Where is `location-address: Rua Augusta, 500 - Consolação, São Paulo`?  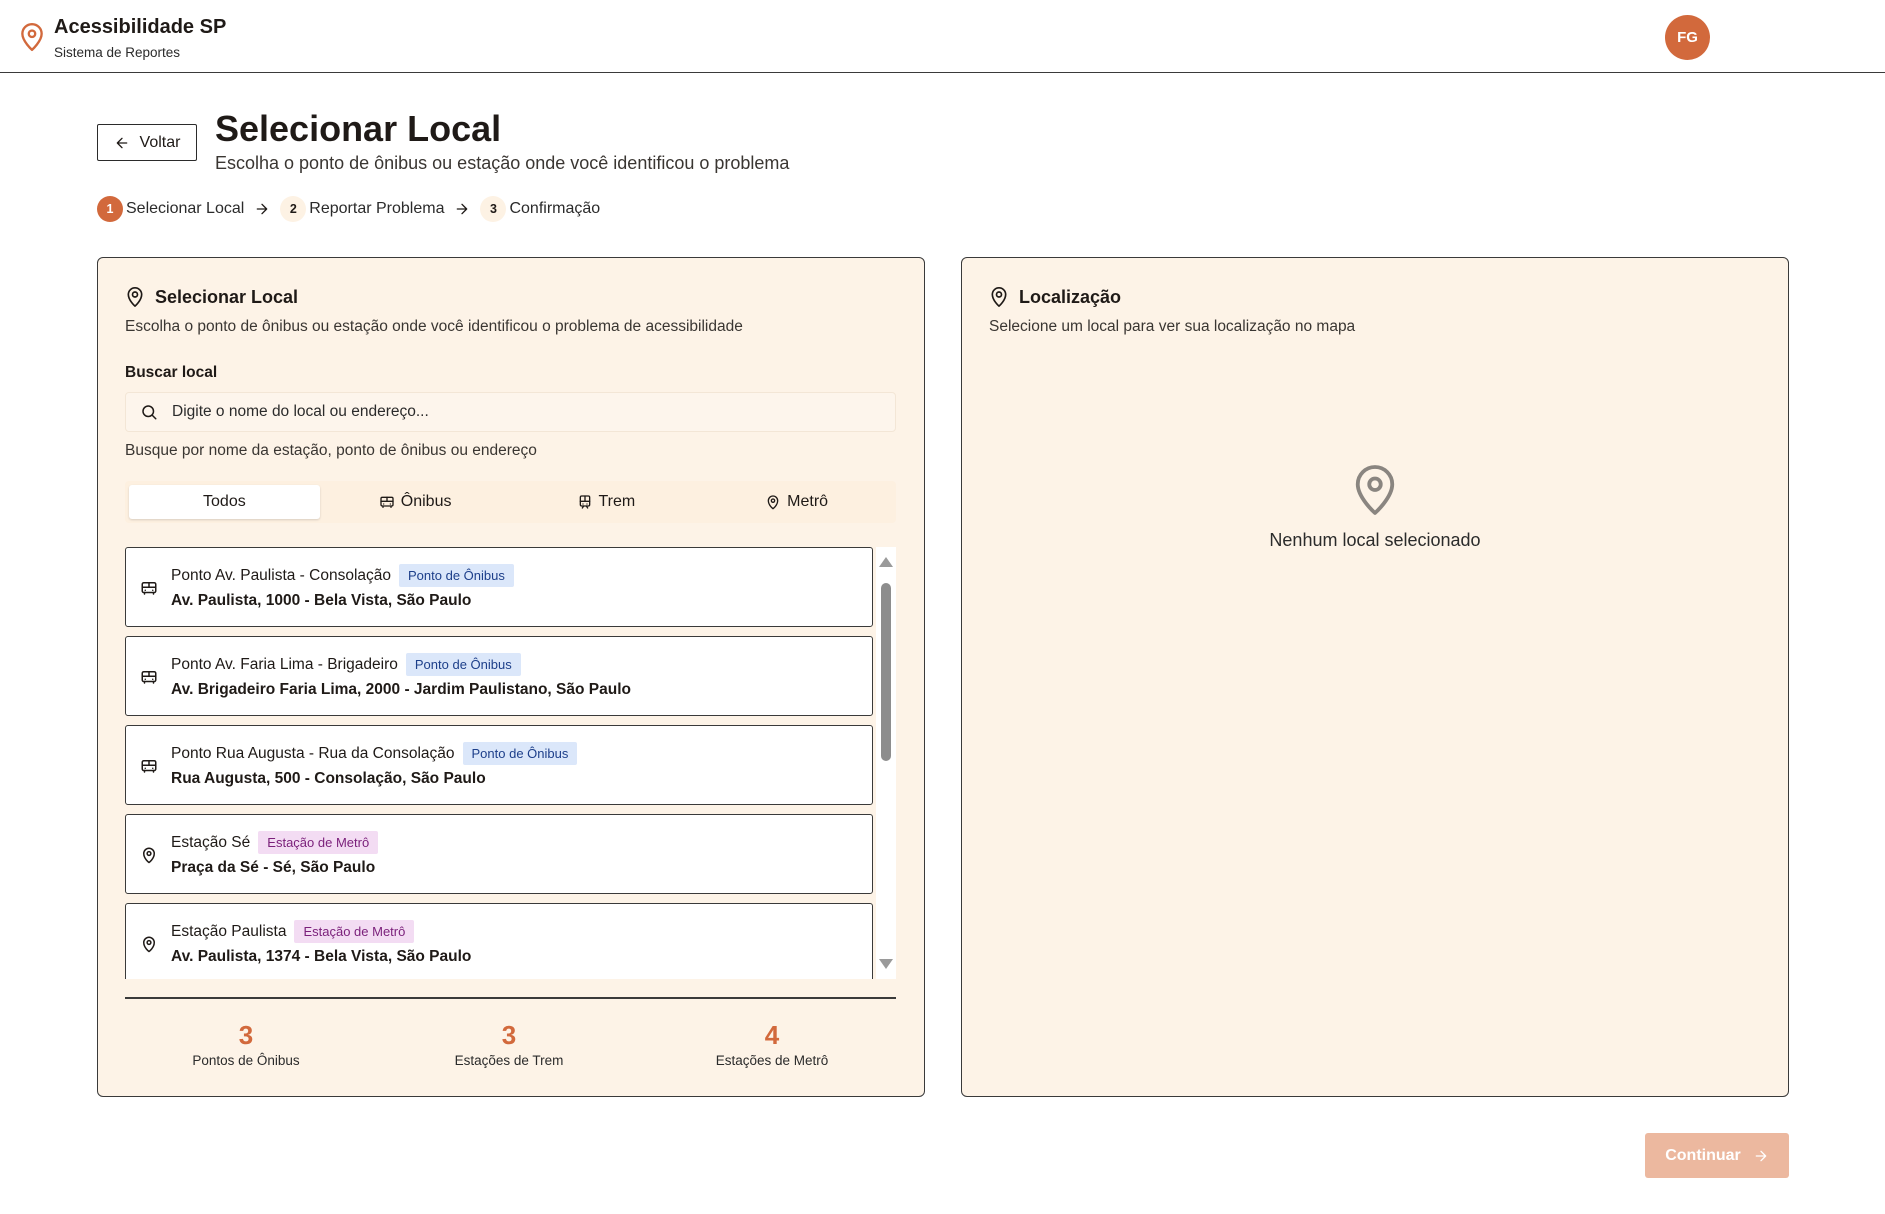 location-address: Rua Augusta, 500 - Consolação, São Paulo is located at coordinates (328, 778).